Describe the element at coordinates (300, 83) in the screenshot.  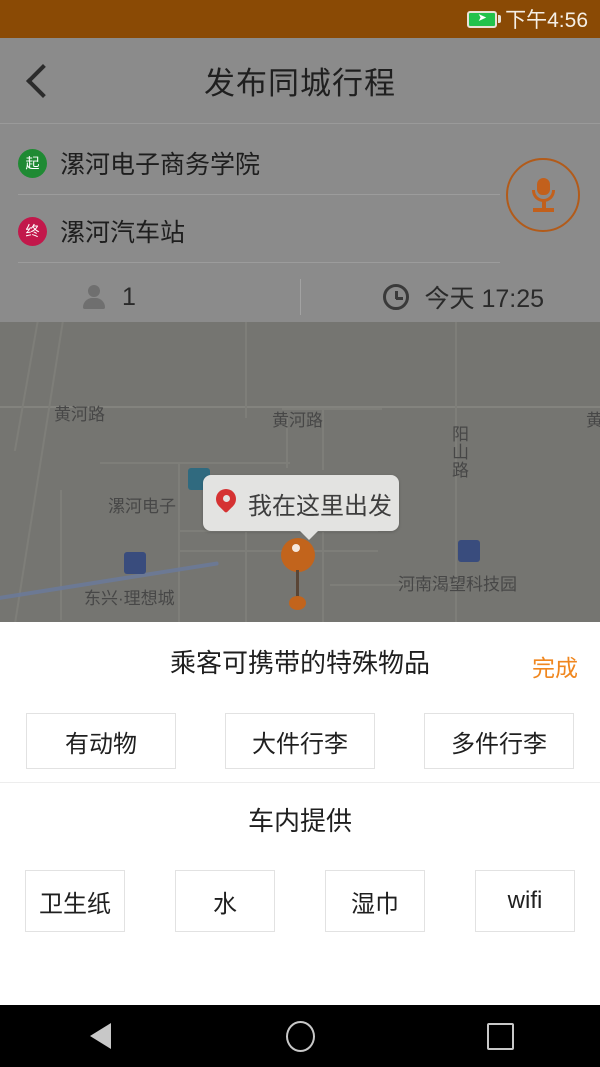
I see `page-title: 发布同城行程` at that location.